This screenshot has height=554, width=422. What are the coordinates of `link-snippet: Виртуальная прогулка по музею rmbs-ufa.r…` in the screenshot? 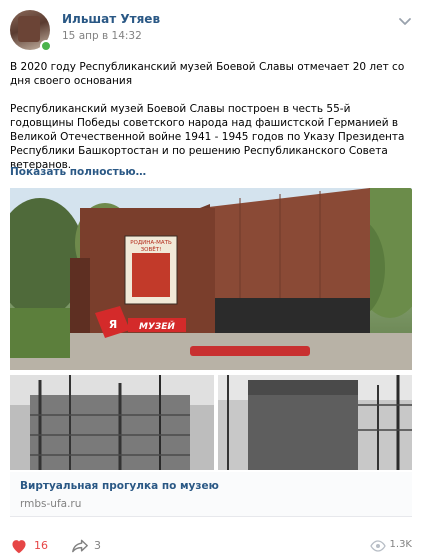 It's located at (211, 494).